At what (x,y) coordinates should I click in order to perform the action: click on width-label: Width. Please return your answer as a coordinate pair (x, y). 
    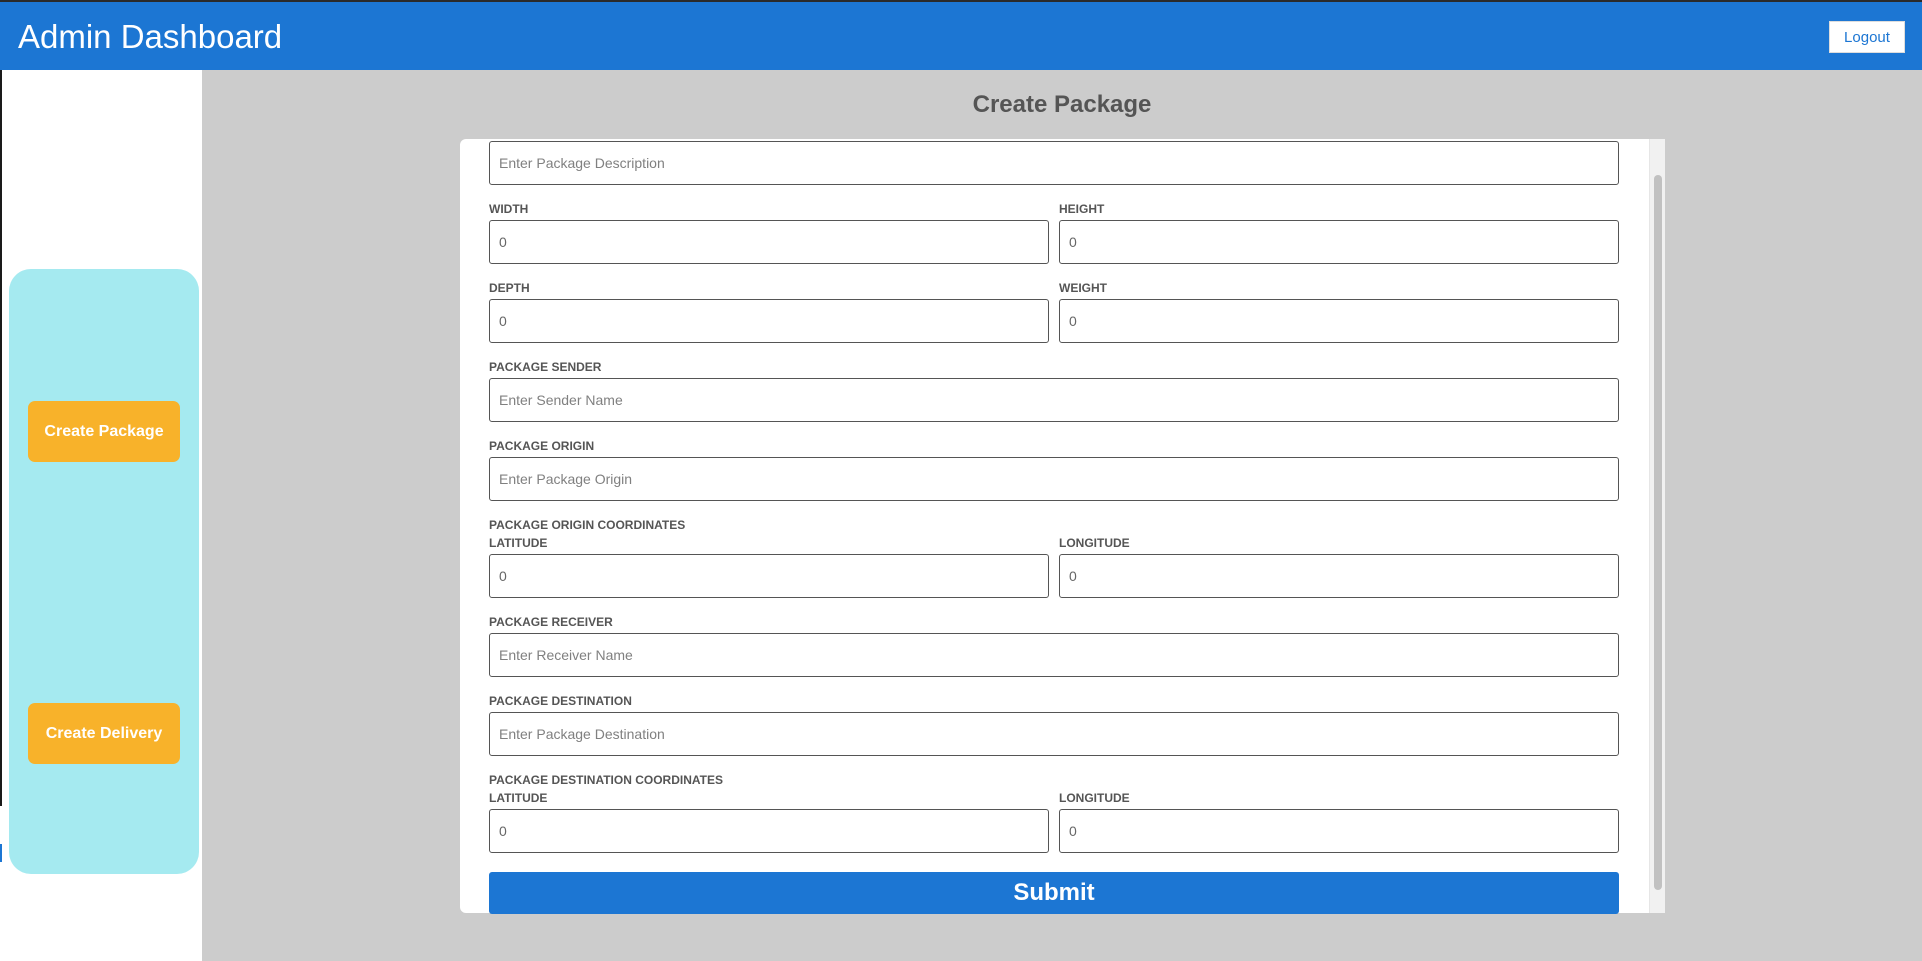
    Looking at the image, I should click on (509, 209).